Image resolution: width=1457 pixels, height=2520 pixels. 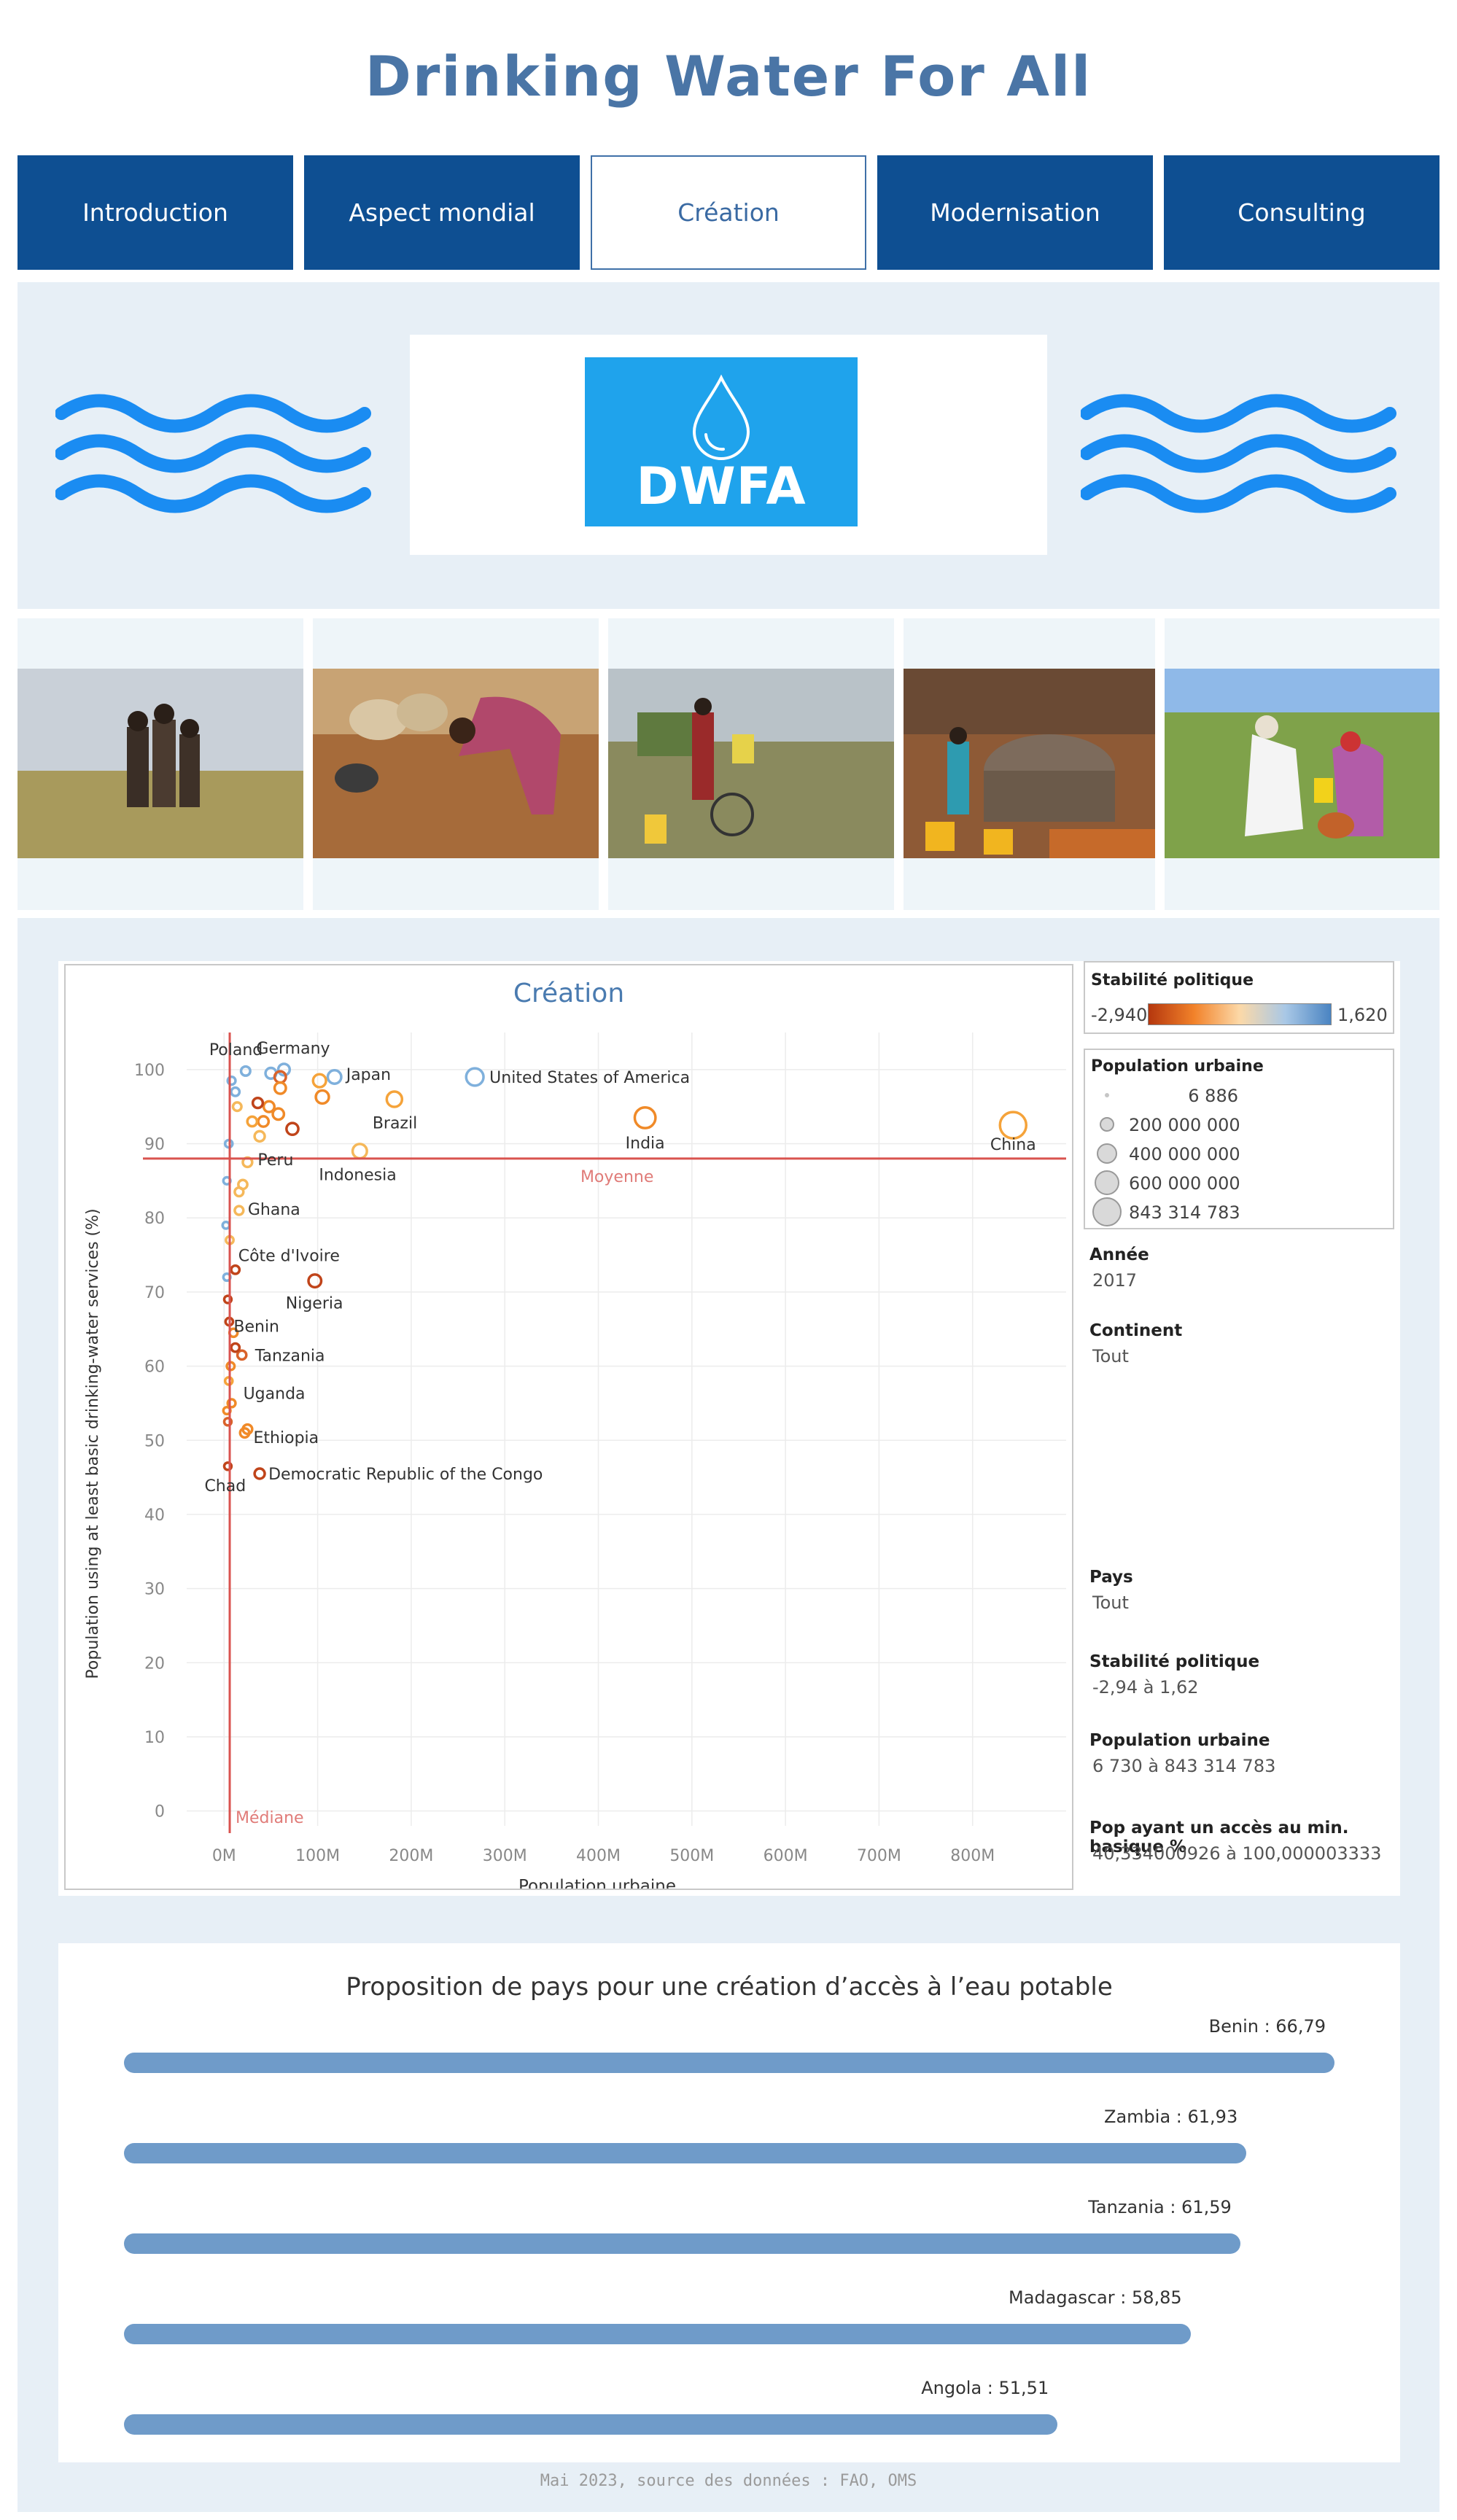 What do you see at coordinates (1119, 1254) in the screenshot?
I see `filter-year-label: Année` at bounding box center [1119, 1254].